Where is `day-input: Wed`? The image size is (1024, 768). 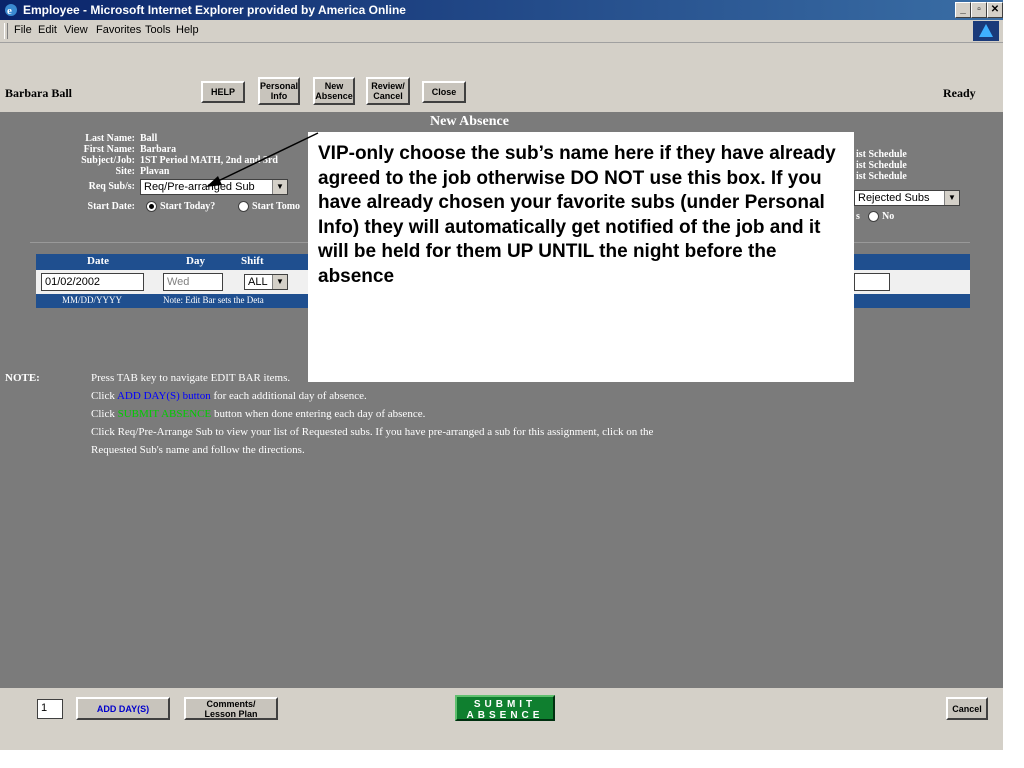
day-input: Wed is located at coordinates (193, 282).